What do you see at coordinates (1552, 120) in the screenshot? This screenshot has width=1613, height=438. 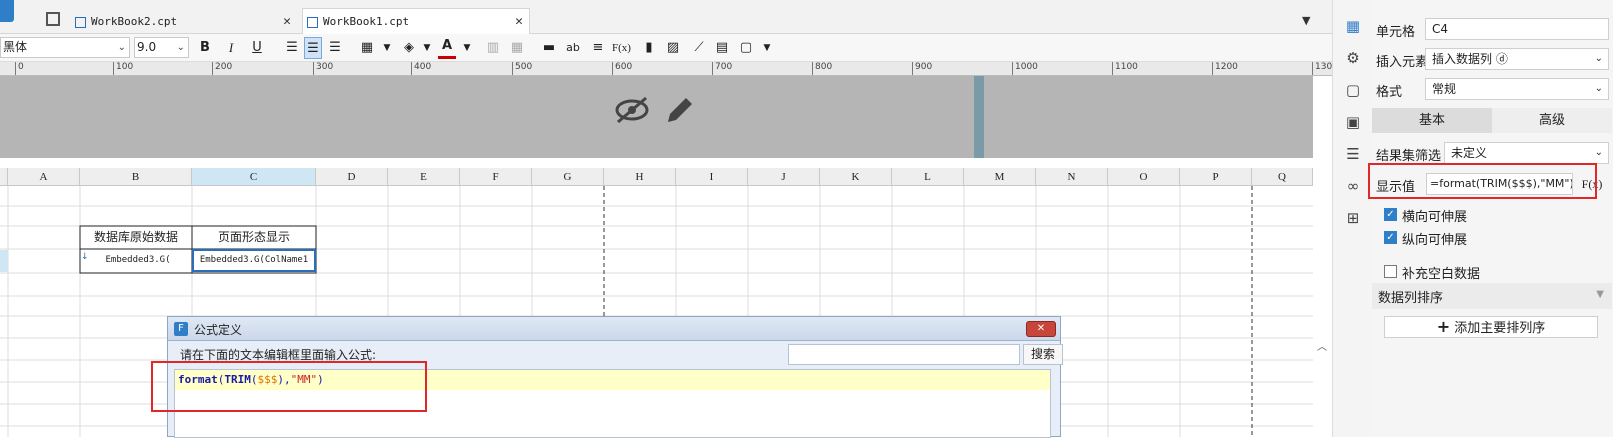 I see `tab-advanced: 高级` at bounding box center [1552, 120].